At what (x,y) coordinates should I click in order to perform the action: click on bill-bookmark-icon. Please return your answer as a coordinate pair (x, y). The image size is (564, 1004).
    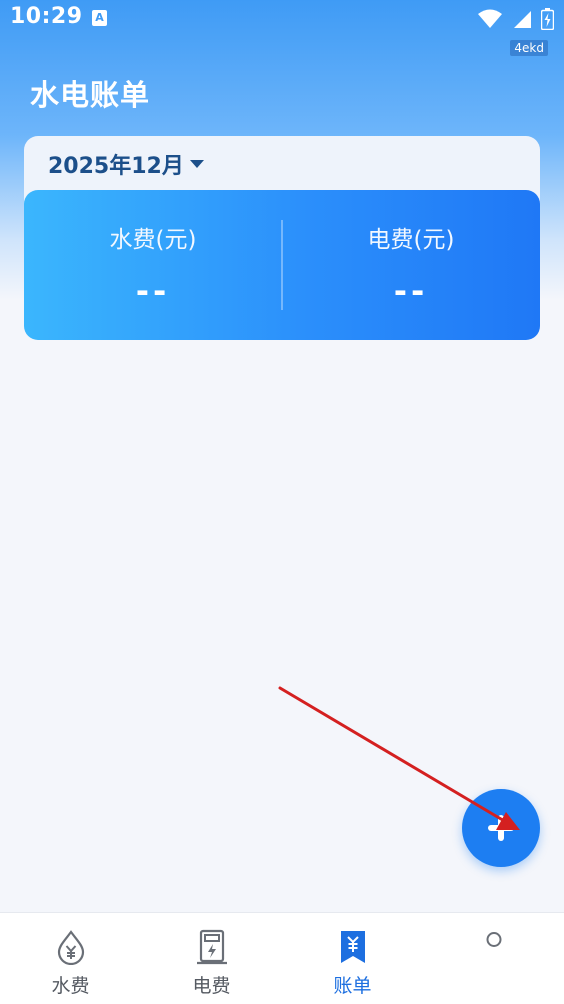
    Looking at the image, I should click on (352, 947).